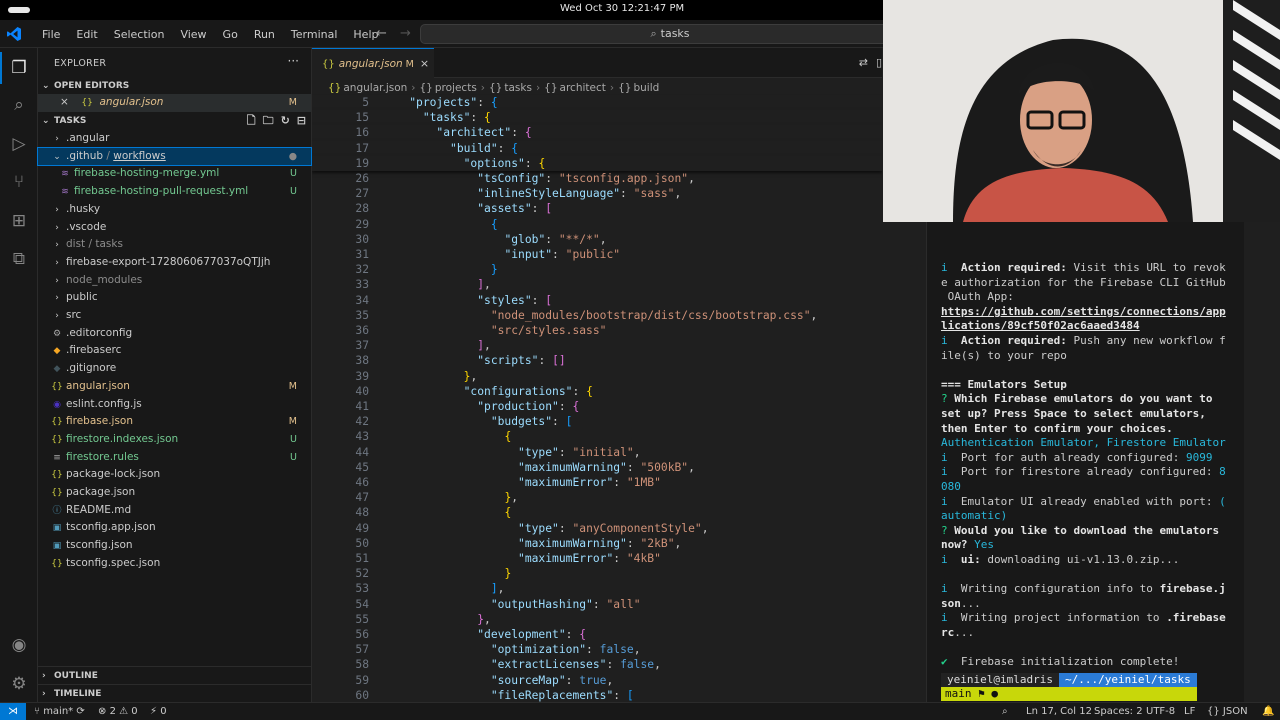 The image size is (1280, 720). Describe the element at coordinates (597, 118) in the screenshot. I see `sticky-scroll-line: 15 "tasks": {` at that location.